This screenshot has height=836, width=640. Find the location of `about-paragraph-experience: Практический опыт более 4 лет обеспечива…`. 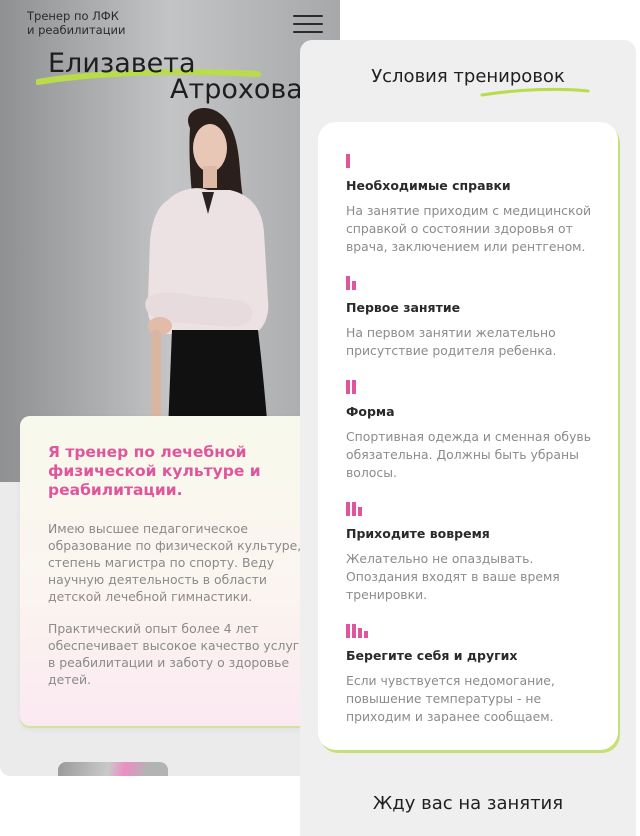

about-paragraph-experience: Практический опыт более 4 лет обеспечива… is located at coordinates (174, 654).